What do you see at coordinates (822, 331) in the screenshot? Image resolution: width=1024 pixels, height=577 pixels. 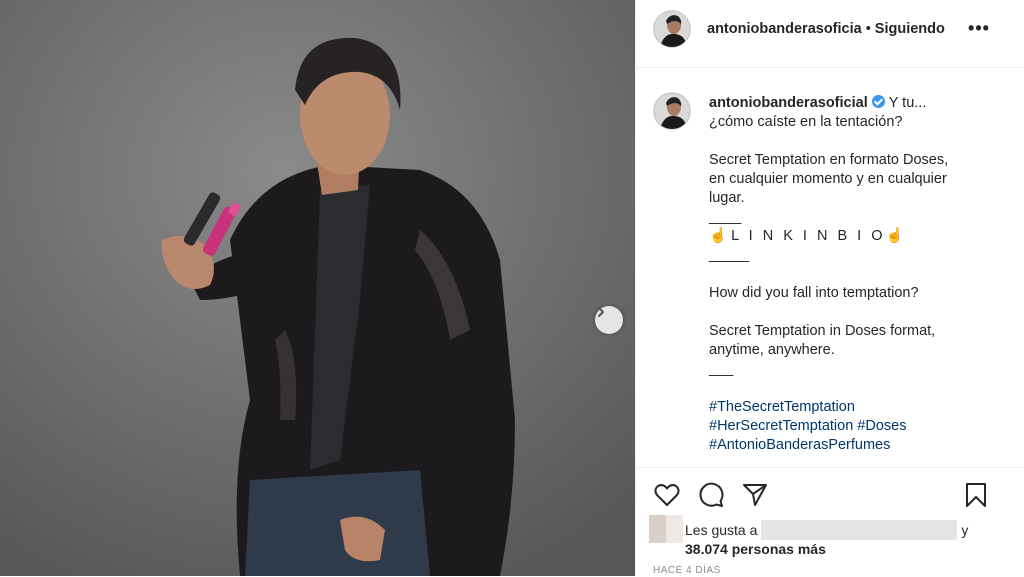 I see `caption-line: Secret Temptation in Doses format,` at bounding box center [822, 331].